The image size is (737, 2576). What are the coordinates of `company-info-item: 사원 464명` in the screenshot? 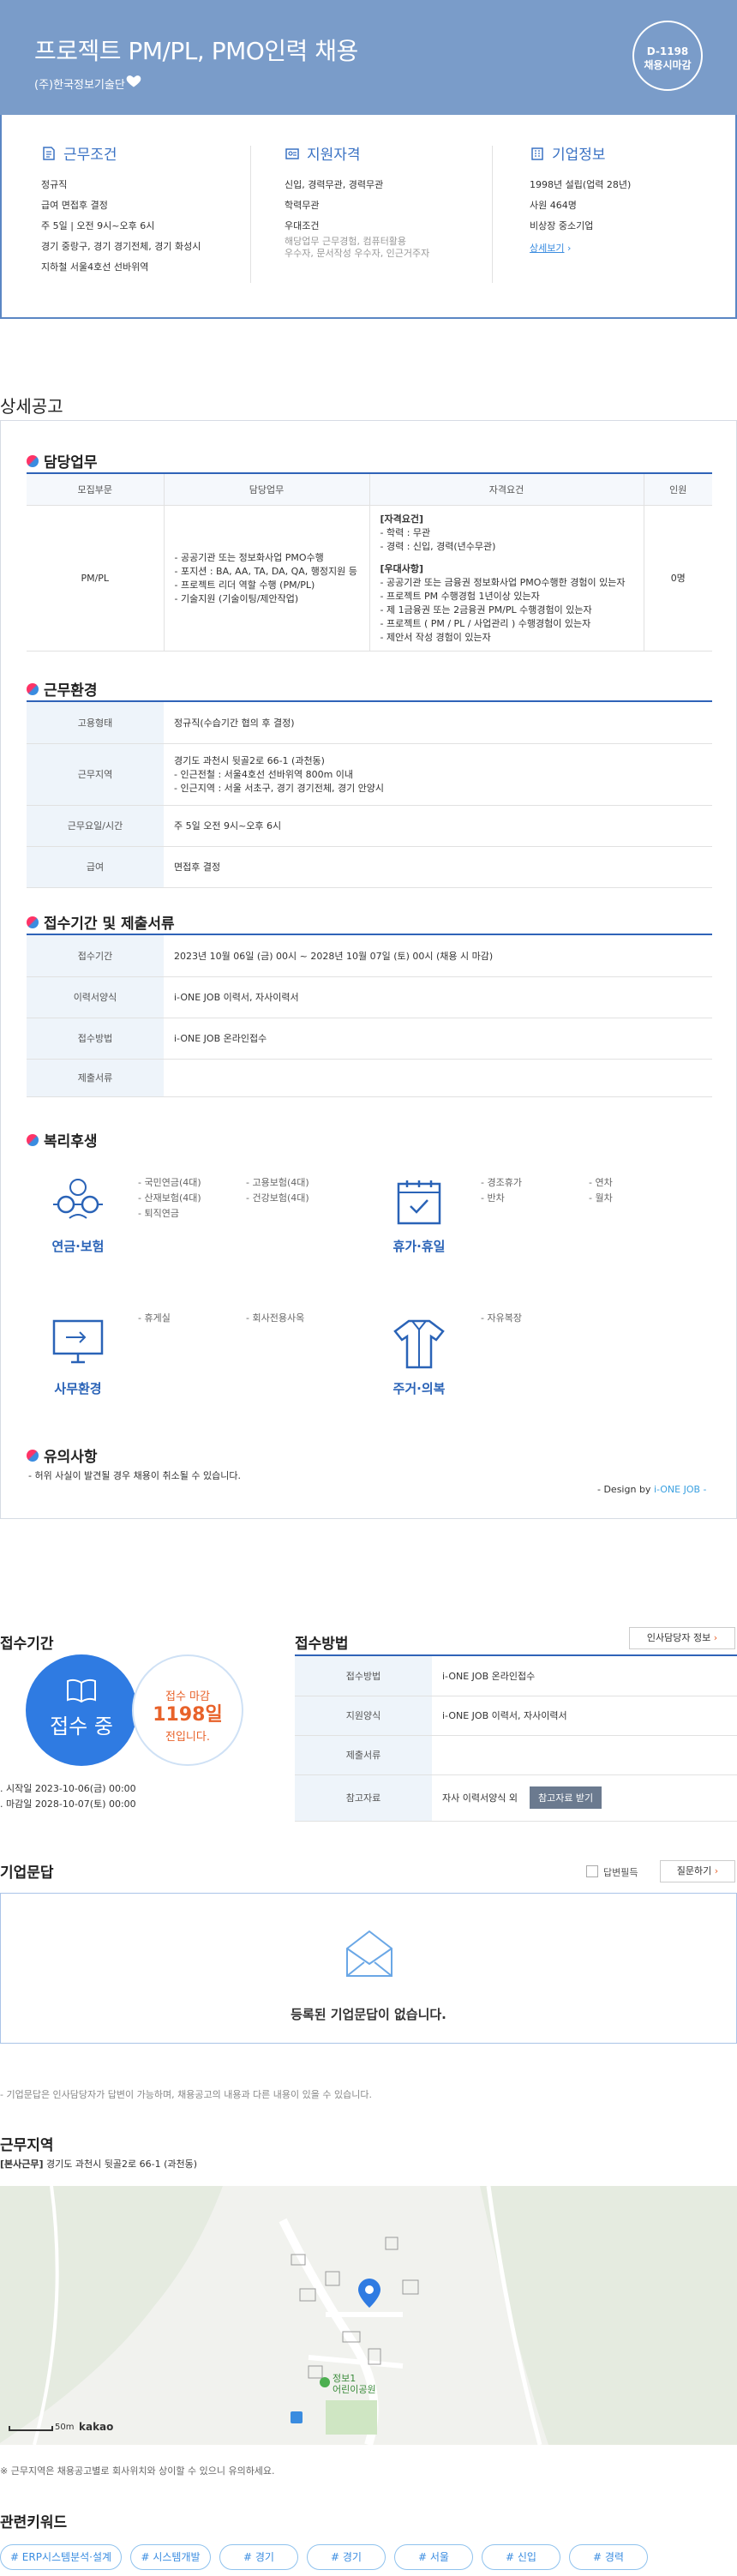 It's located at (553, 205).